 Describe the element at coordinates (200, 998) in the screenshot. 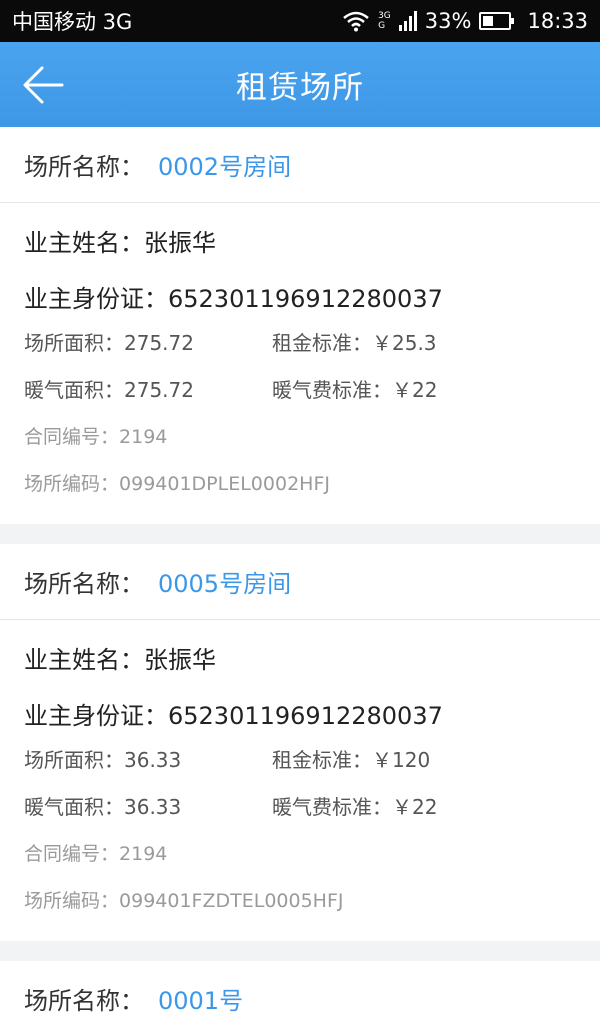

I see `place-name-link: 0001号` at that location.